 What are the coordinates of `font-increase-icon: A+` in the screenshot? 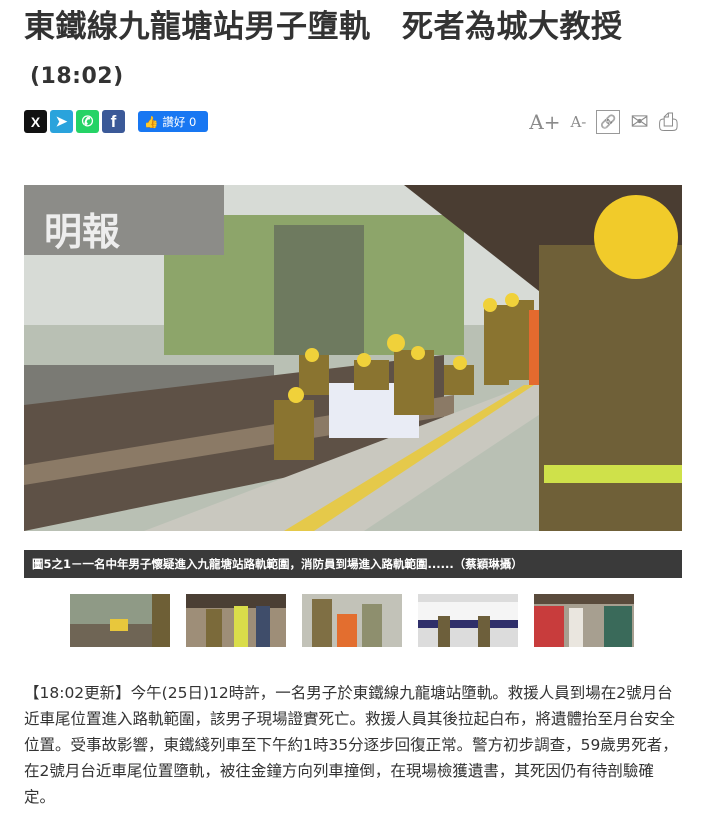 It's located at (544, 122).